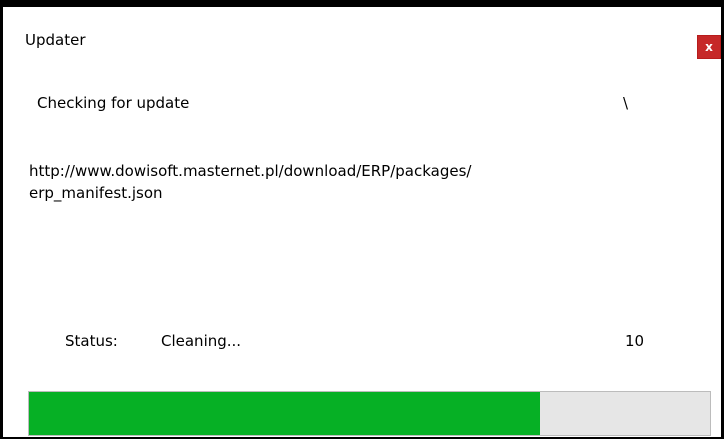  Describe the element at coordinates (55, 40) in the screenshot. I see `window-title: Updater` at that location.